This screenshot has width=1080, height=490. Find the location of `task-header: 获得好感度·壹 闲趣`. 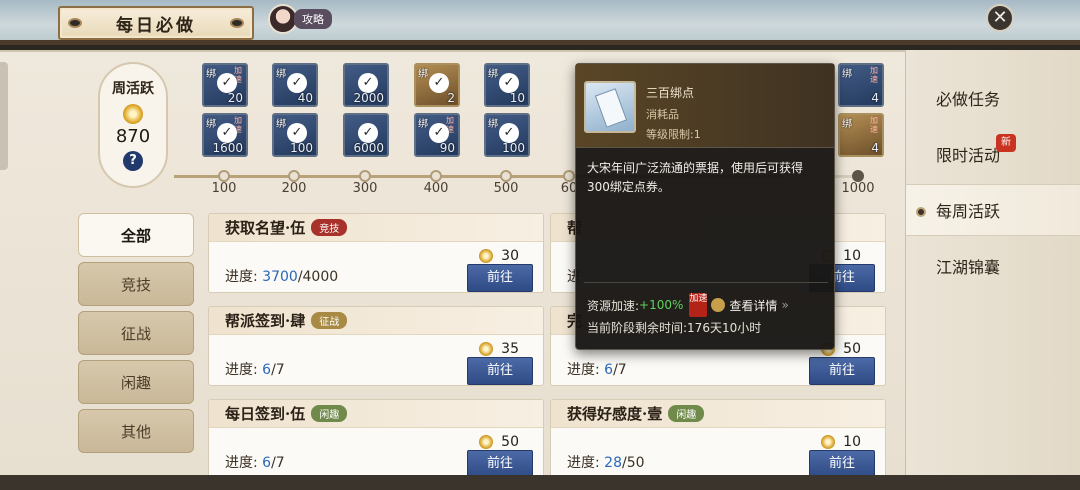

task-header: 获得好感度·壹 闲趣 is located at coordinates (718, 414).